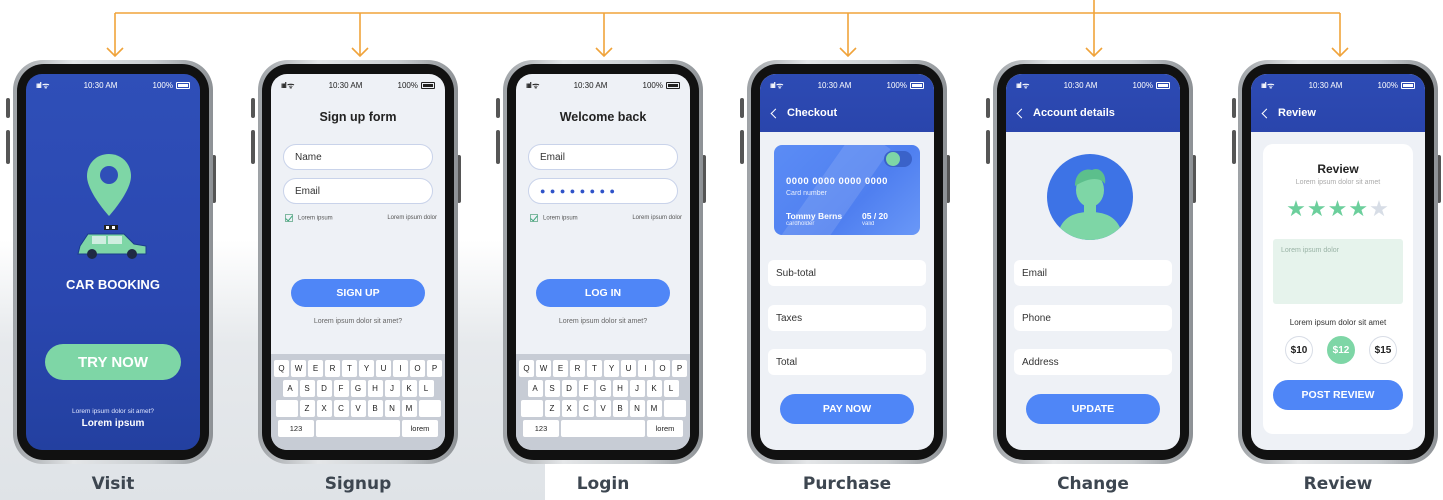  I want to click on avatar-icon, so click(1090, 197).